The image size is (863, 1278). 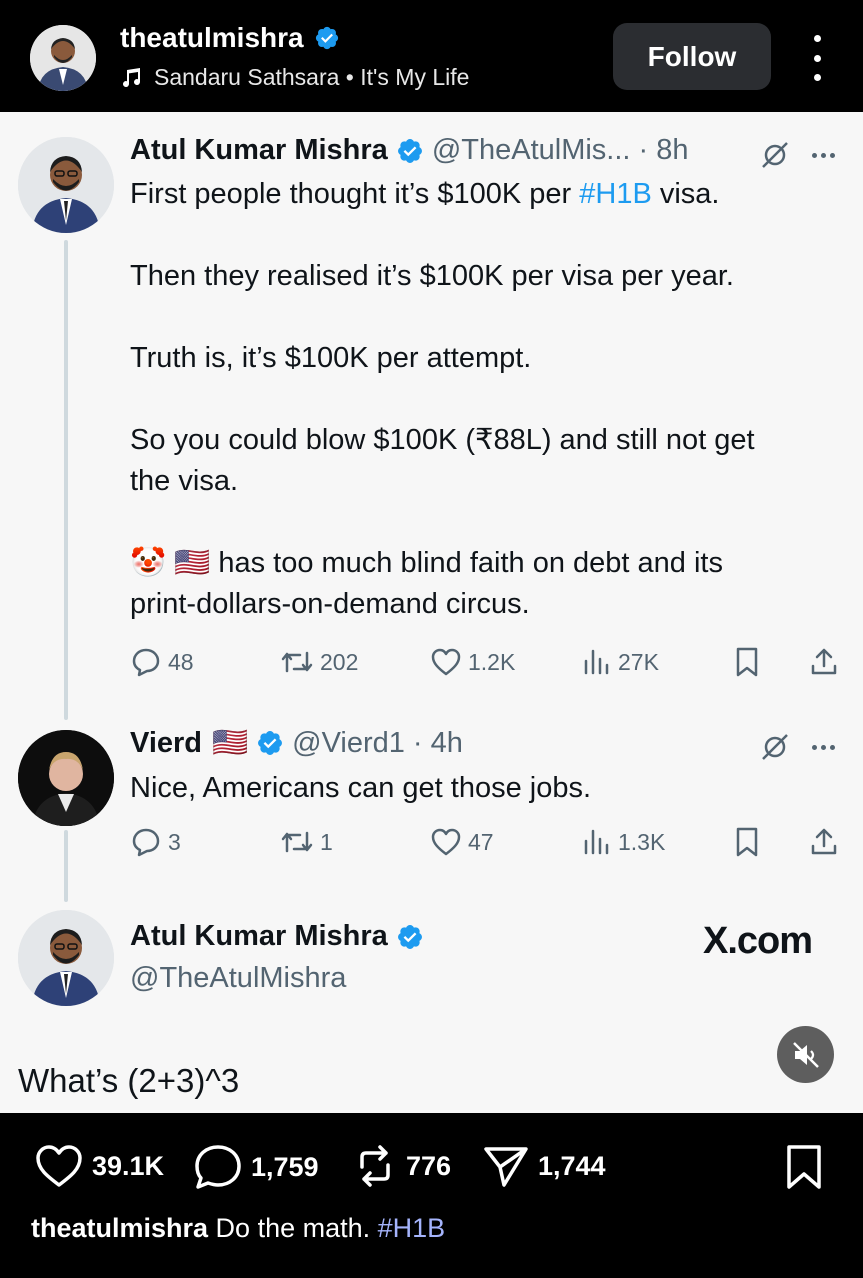 I want to click on follow-button: Follow, so click(x=692, y=56).